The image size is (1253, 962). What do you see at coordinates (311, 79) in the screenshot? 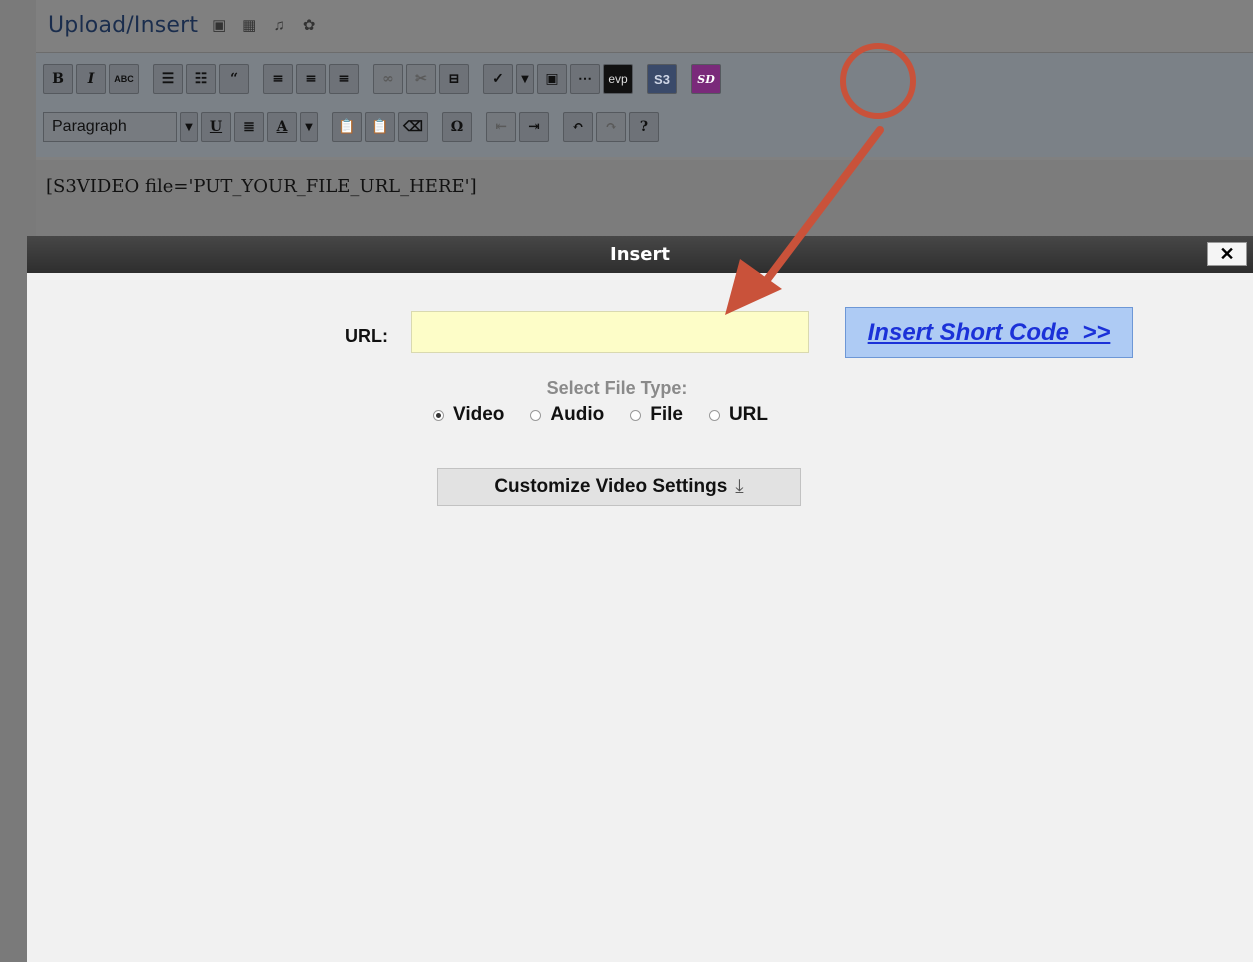
I see `align-center-icon: ≡` at bounding box center [311, 79].